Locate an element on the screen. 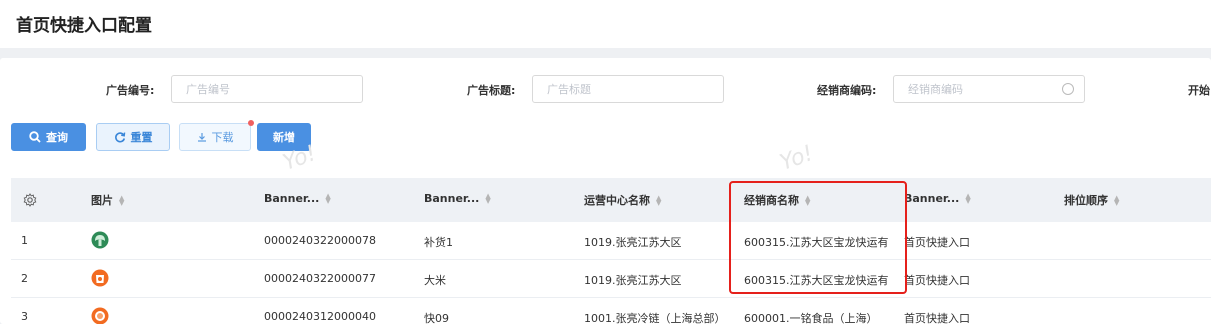  banner-number: 0000240322000078 is located at coordinates (320, 240).